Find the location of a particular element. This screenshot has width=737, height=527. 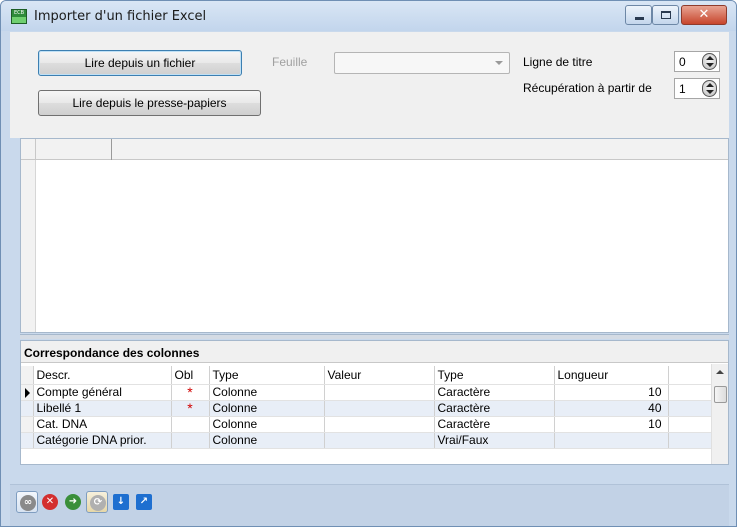

link-icon: ∞ is located at coordinates (28, 503).